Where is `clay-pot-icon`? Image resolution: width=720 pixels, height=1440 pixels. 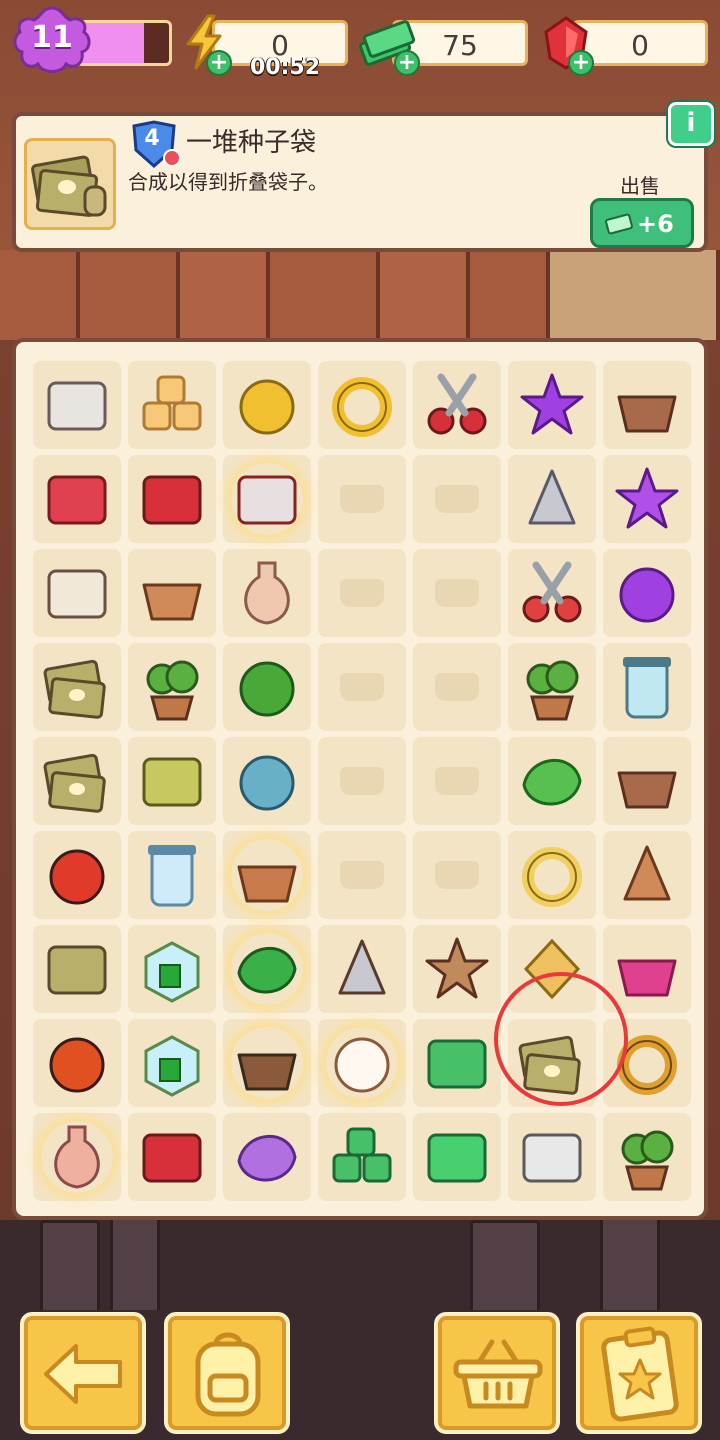 clay-pot-icon is located at coordinates (267, 875).